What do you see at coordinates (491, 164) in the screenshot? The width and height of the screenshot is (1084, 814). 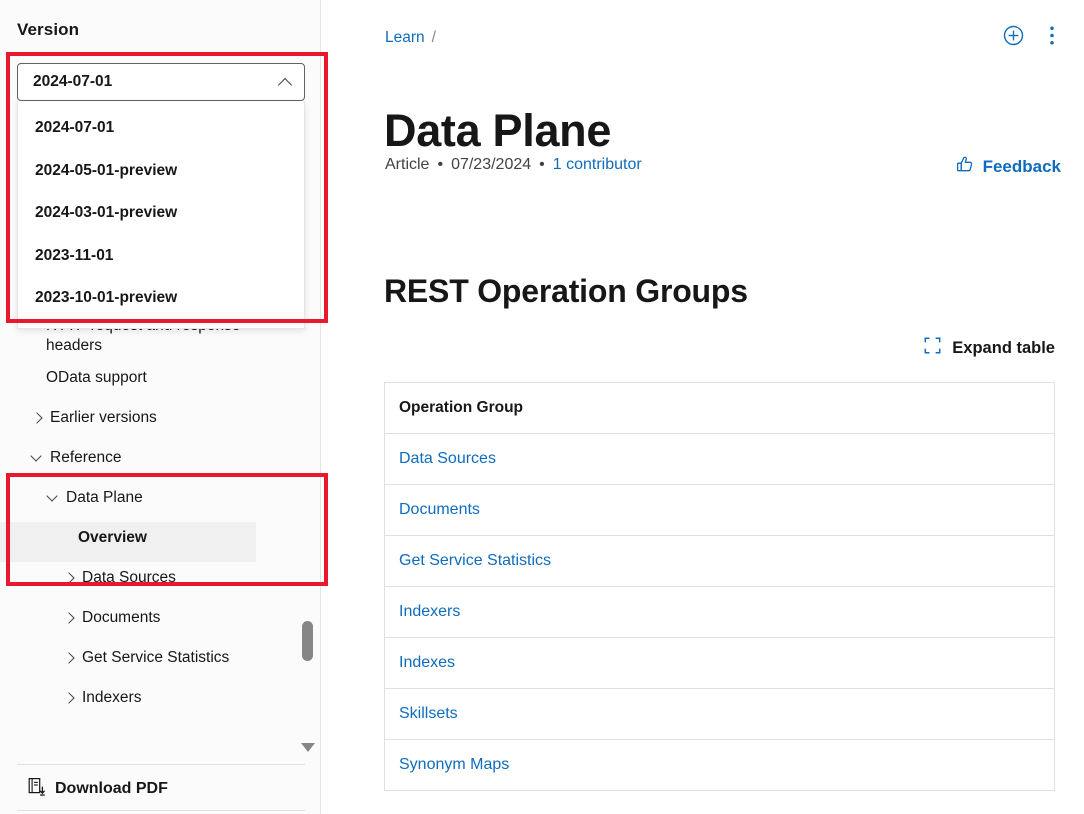 I see `article-date: 07/23/2024` at bounding box center [491, 164].